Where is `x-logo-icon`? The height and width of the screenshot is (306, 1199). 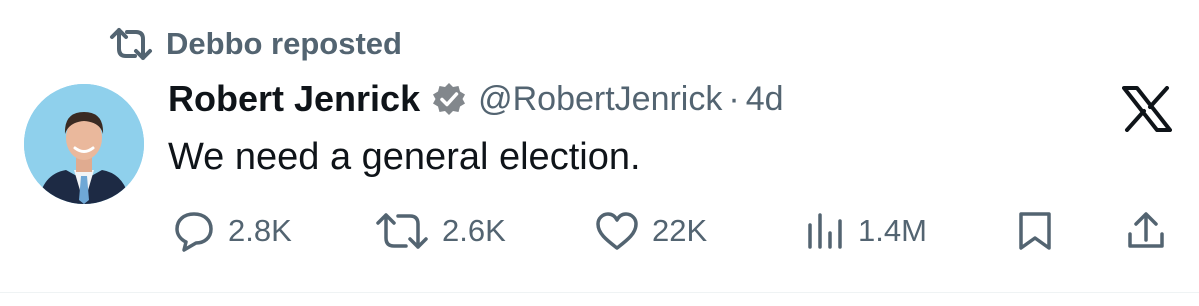 x-logo-icon is located at coordinates (1147, 109).